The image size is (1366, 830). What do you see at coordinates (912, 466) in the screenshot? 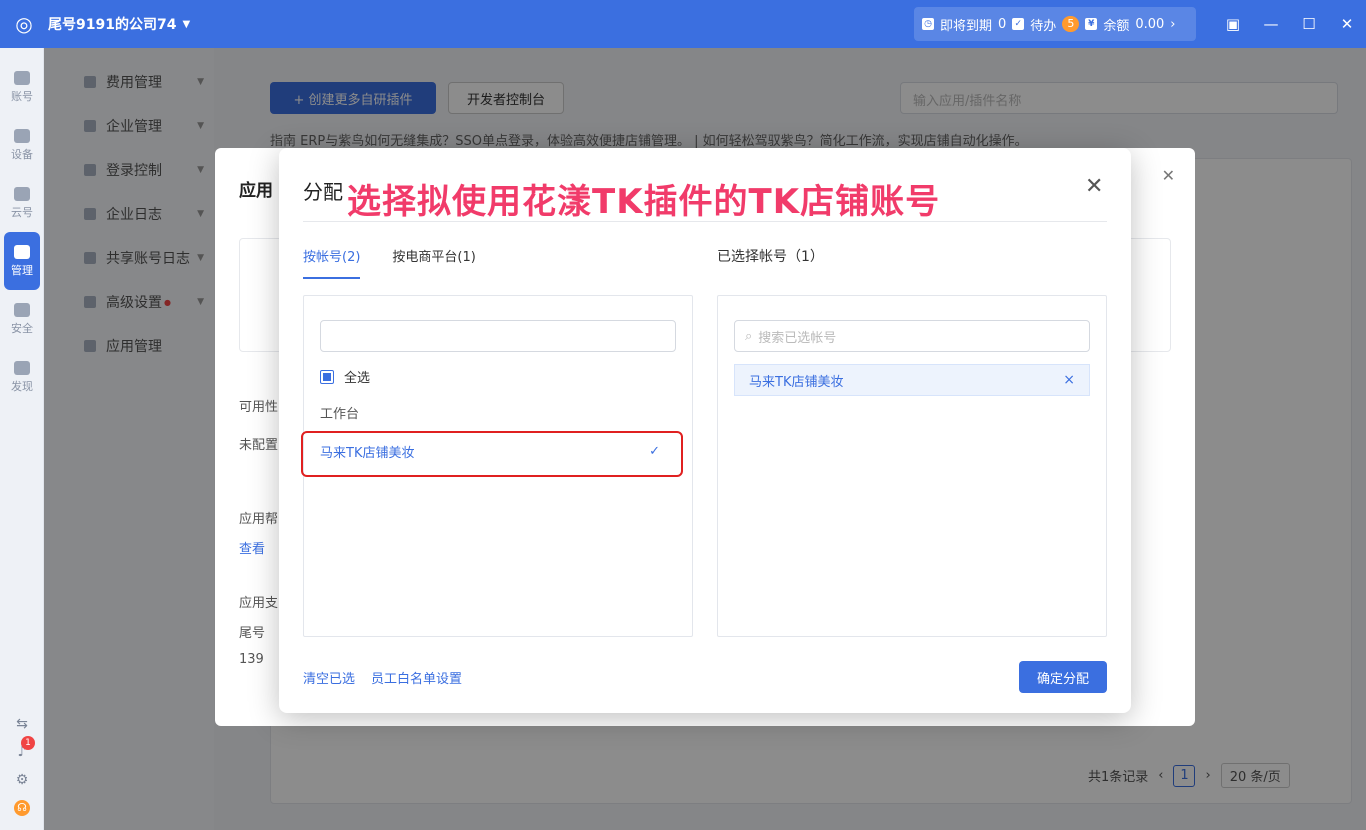
I see `selected-panel: ⌕ 搜索已选帐号 马来TK店铺美妆 ×` at bounding box center [912, 466].